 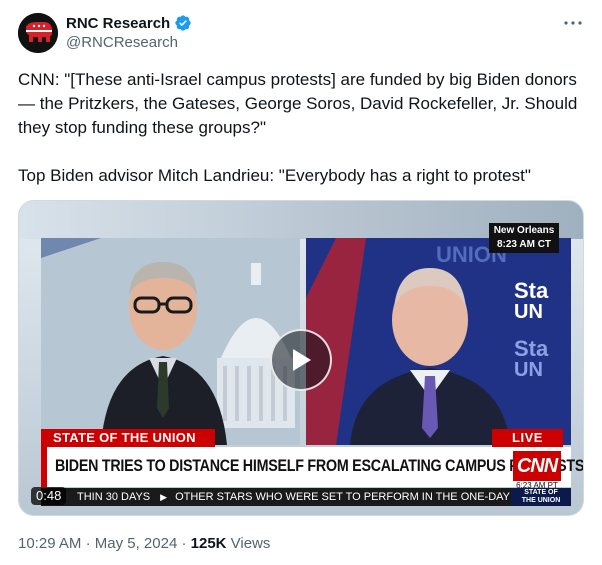 I want to click on ticker-arrow-icon: ▶, so click(x=164, y=497).